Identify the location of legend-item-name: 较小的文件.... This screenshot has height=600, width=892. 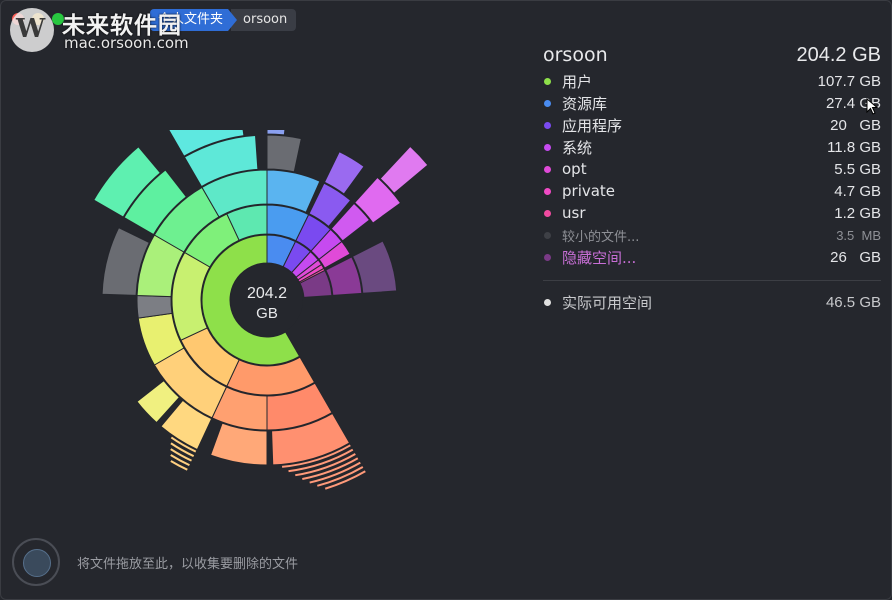
(601, 237).